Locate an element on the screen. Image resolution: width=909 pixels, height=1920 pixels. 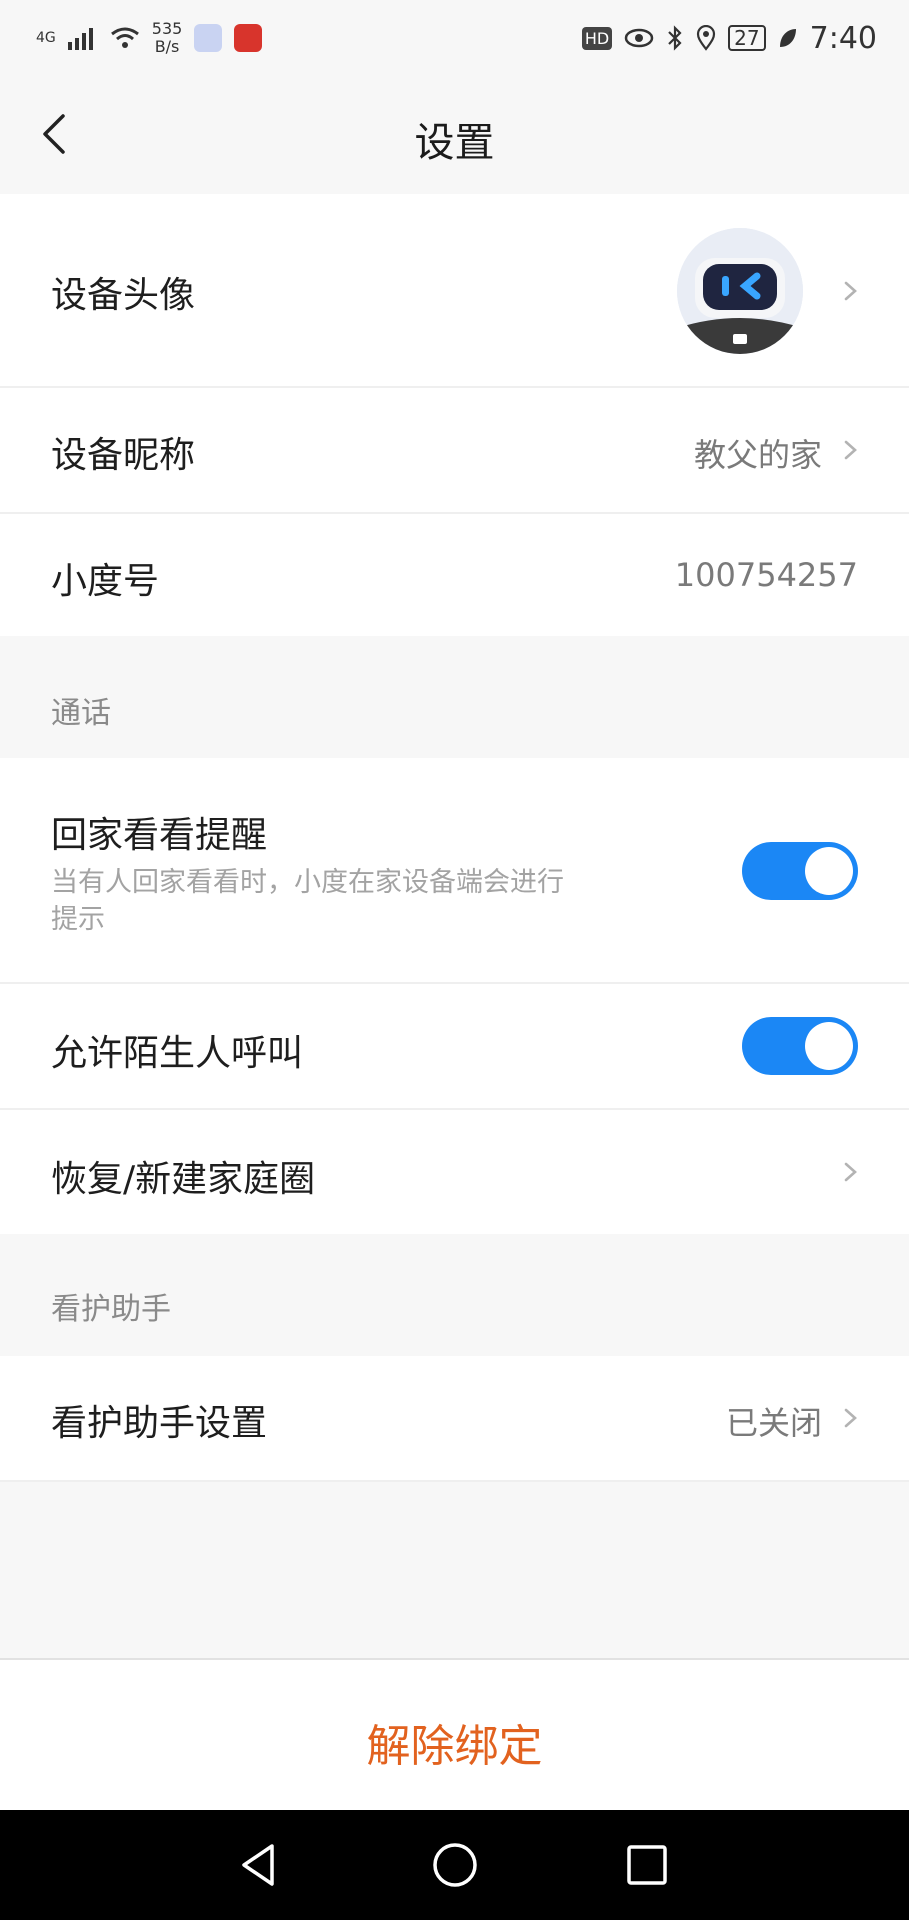
allow-strangers-label: 允许陌生人呼叫 is located at coordinates (177, 1053).